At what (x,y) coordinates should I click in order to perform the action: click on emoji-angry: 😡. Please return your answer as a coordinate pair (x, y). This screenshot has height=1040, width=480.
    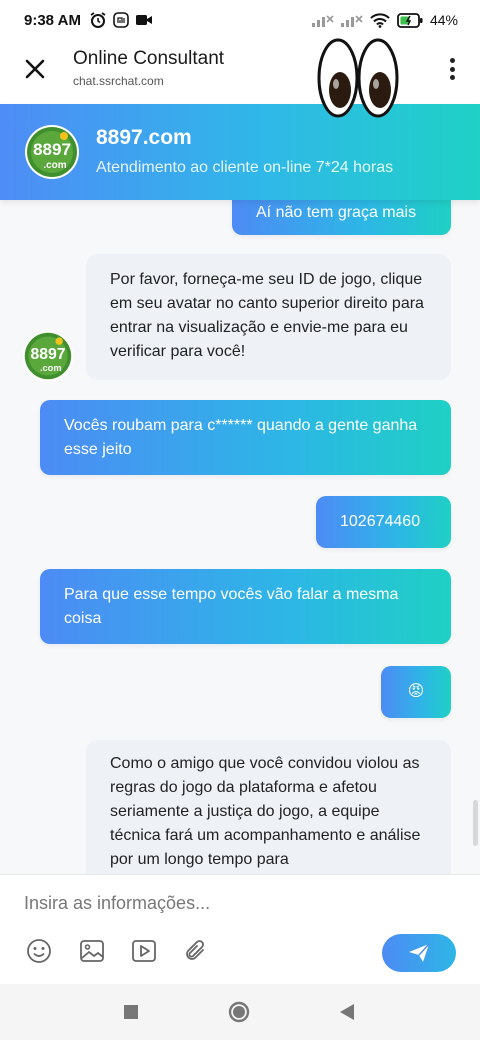
    Looking at the image, I should click on (416, 691).